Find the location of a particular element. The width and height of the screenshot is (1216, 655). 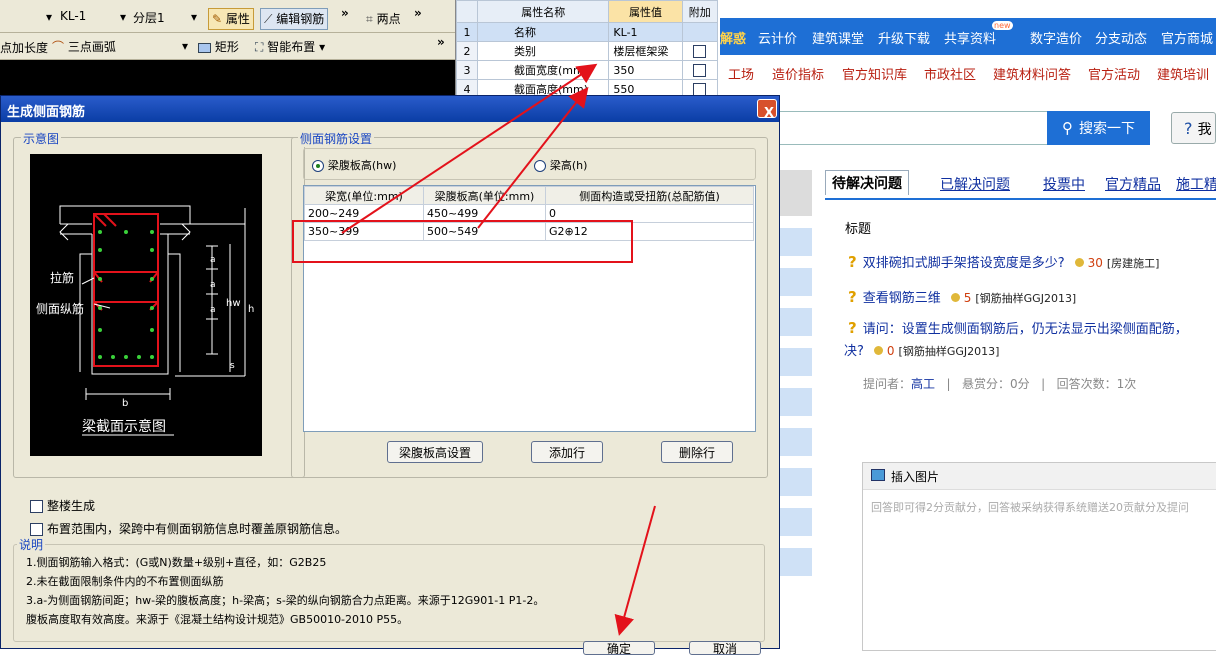

nav-link: 云计价 is located at coordinates (777, 37).